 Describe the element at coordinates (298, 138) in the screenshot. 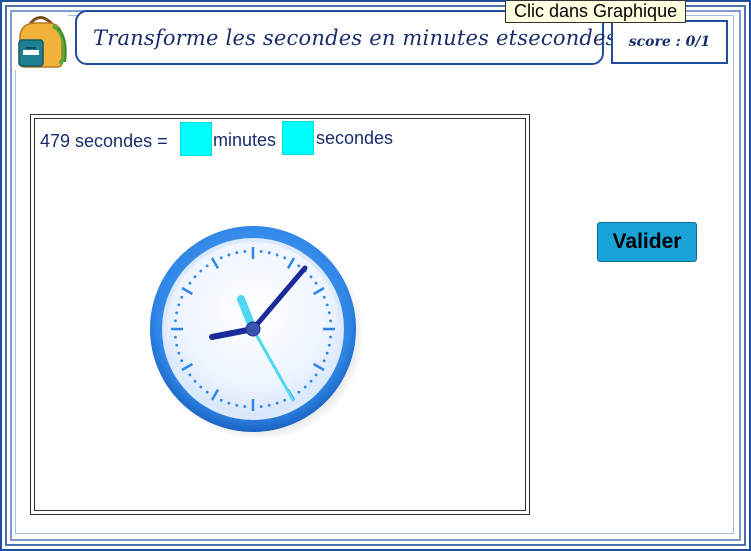

I see `seconds-input` at that location.